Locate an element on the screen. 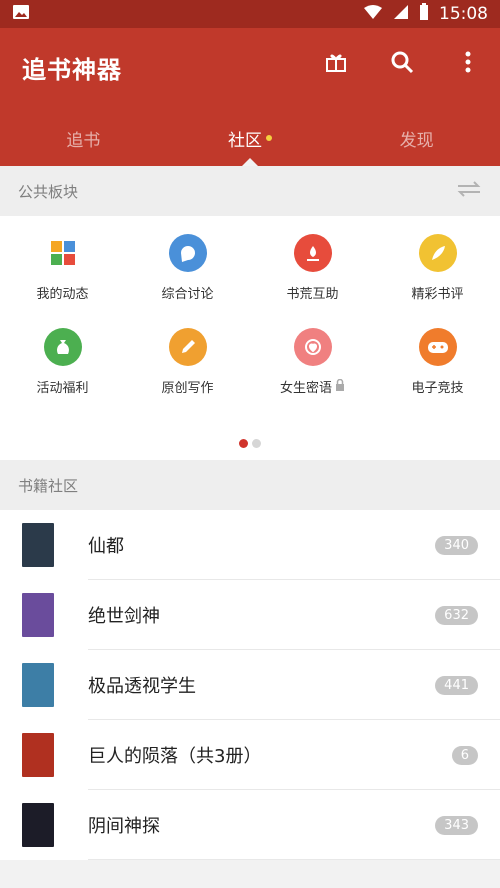 The height and width of the screenshot is (888, 500). toolbar-actions is located at coordinates (402, 62).